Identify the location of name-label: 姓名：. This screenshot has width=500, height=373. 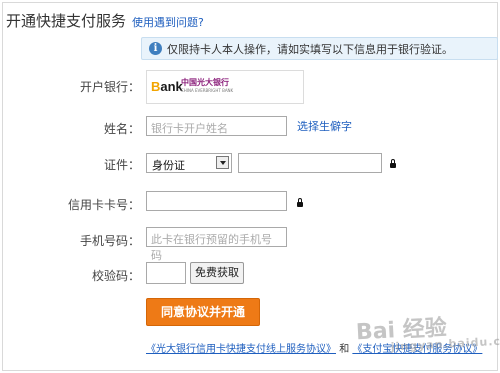
(121, 129).